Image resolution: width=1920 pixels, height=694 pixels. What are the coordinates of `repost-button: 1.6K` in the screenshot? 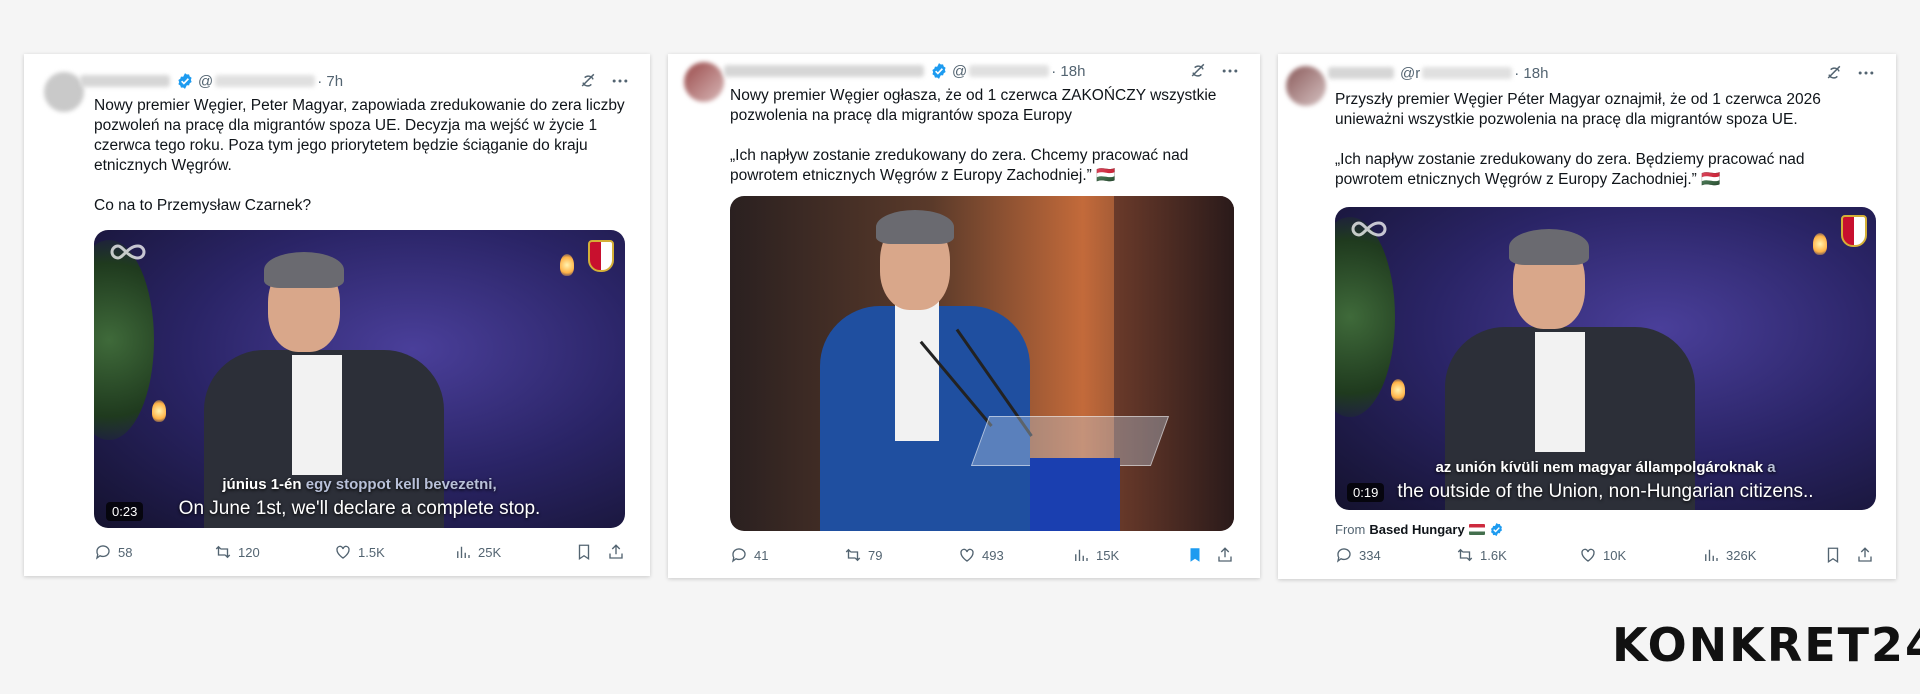 It's located at (1481, 555).